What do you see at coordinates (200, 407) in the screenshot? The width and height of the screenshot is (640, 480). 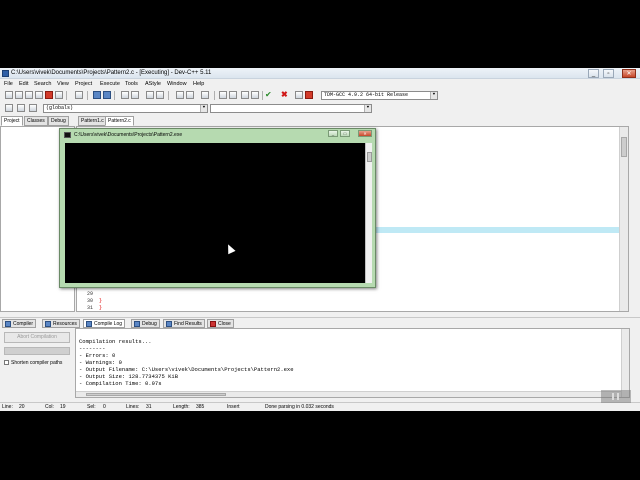 I see `status-length-value: 385` at bounding box center [200, 407].